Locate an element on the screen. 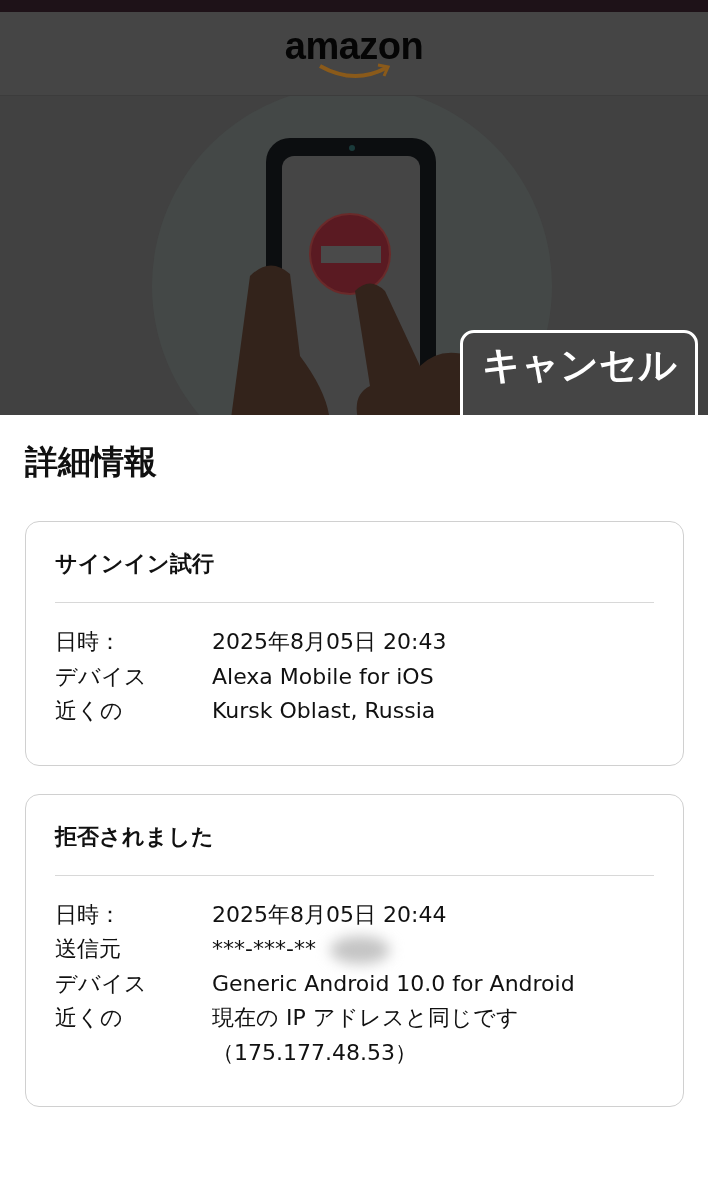 This screenshot has height=1200, width=708. field-value: Kursk Oblast, Russia is located at coordinates (324, 710).